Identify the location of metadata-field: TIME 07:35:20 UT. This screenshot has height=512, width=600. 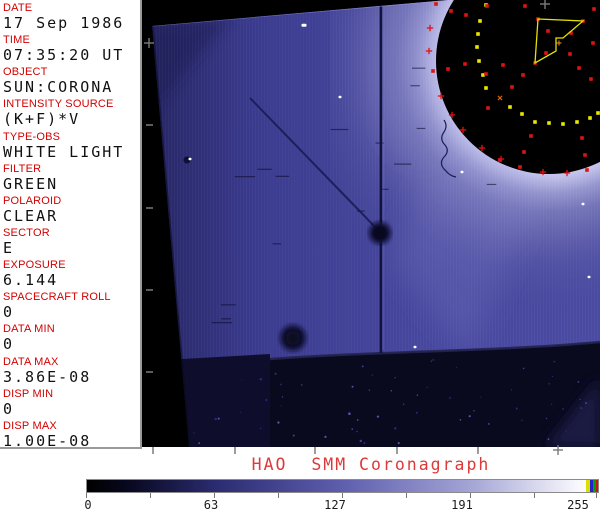
(70, 50).